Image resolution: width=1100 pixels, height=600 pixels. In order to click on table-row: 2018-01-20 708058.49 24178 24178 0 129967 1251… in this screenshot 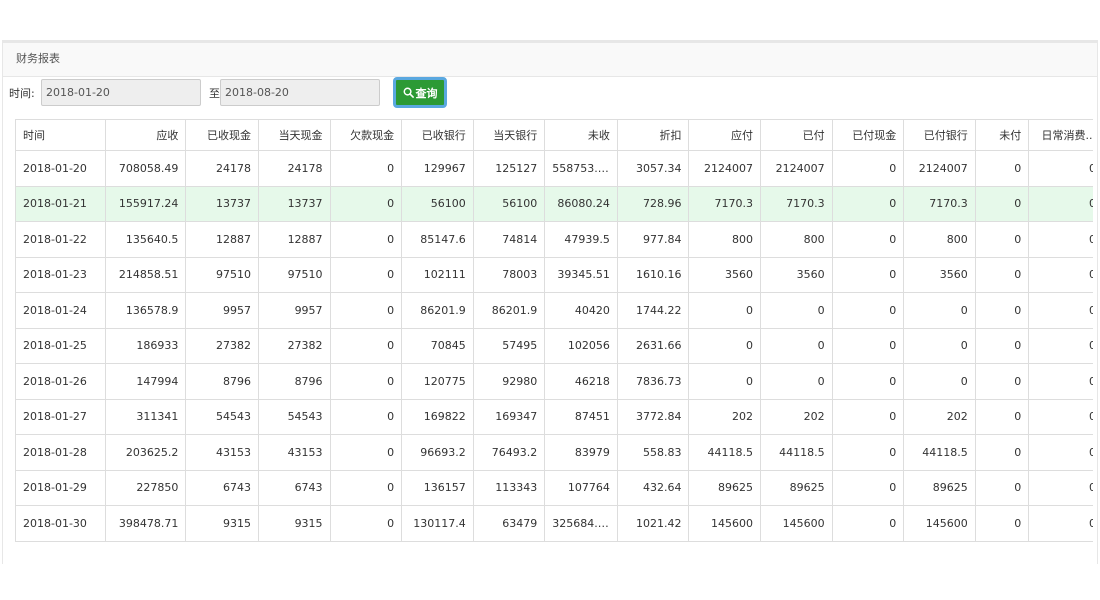, I will do `click(554, 168)`.